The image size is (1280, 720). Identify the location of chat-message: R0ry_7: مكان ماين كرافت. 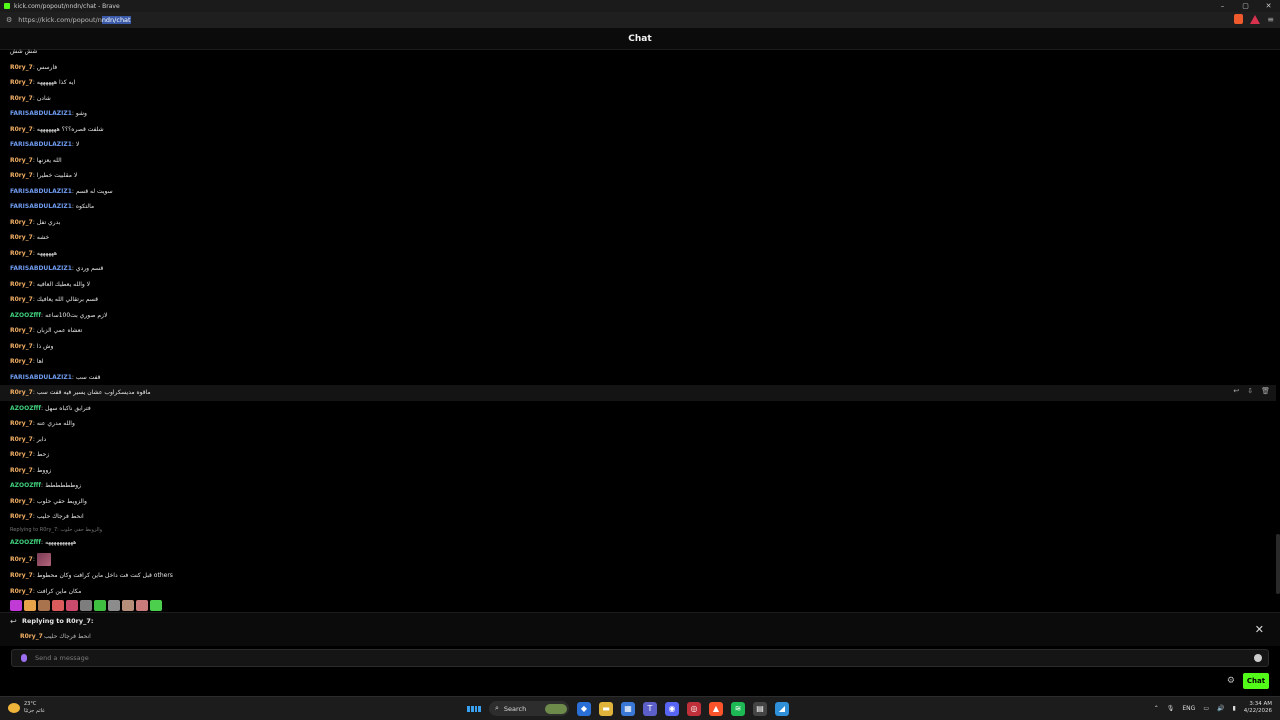
(638, 592).